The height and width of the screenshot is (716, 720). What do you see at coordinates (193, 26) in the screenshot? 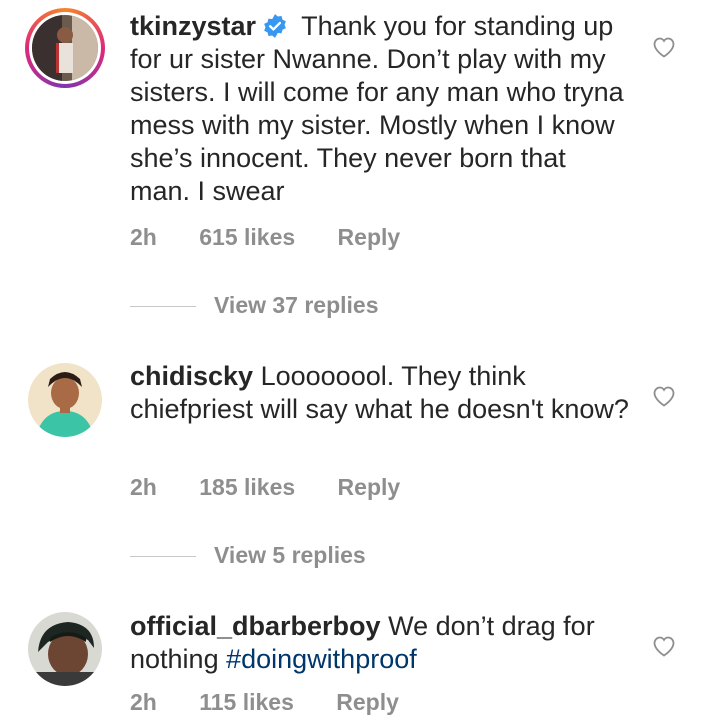
I see `comment-username: tkinzystar` at bounding box center [193, 26].